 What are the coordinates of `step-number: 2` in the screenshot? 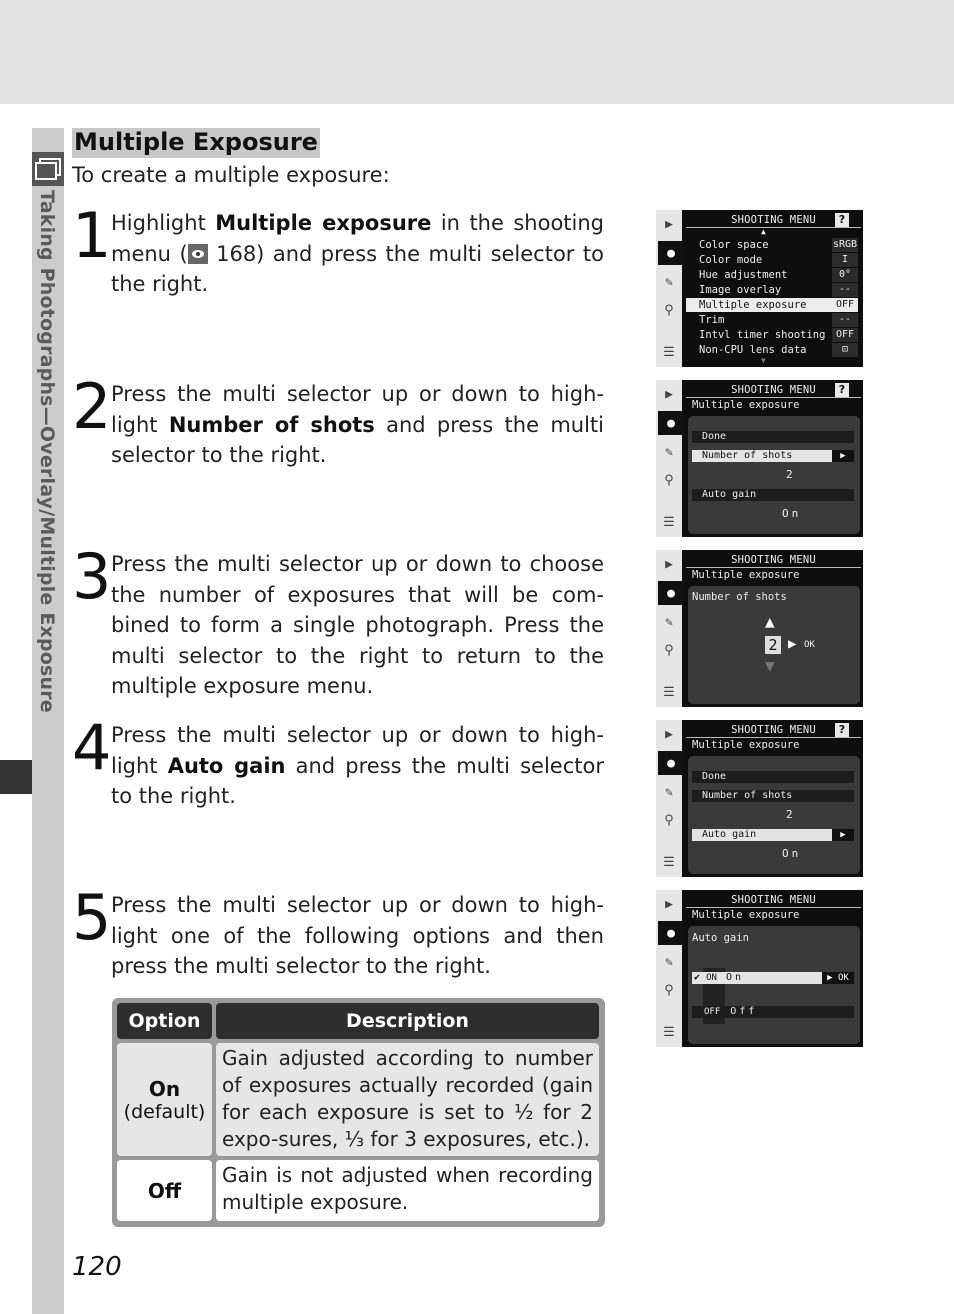 It's located at (92, 406).